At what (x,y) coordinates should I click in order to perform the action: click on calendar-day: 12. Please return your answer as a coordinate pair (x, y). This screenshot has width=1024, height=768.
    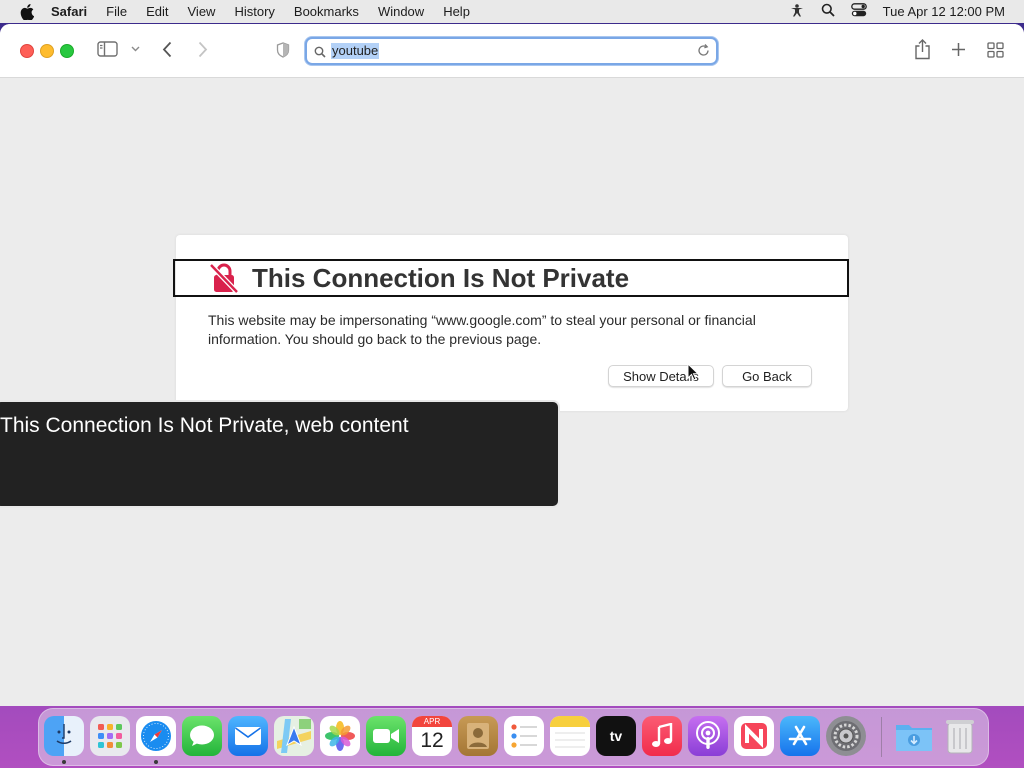
    Looking at the image, I should click on (432, 740).